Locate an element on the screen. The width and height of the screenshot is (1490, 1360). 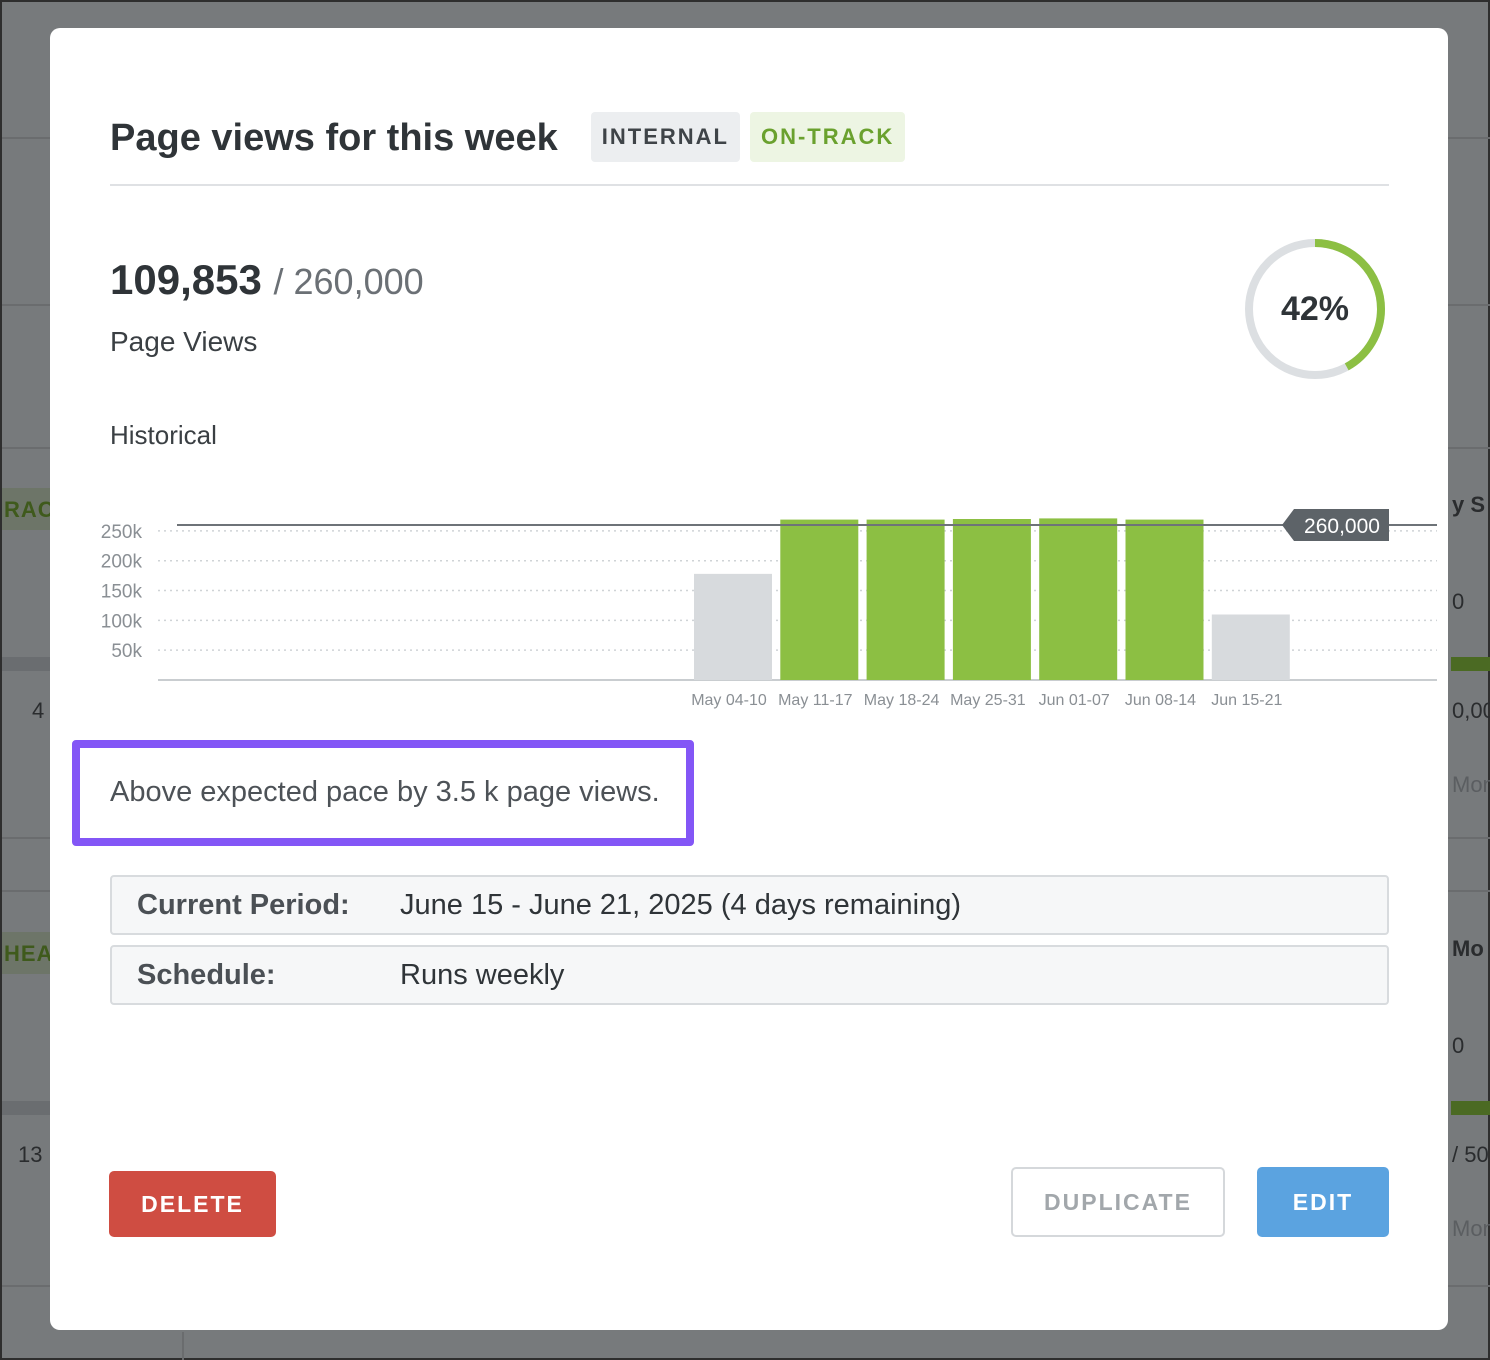
bg-fragment: / 50 is located at coordinates (1470, 1154).